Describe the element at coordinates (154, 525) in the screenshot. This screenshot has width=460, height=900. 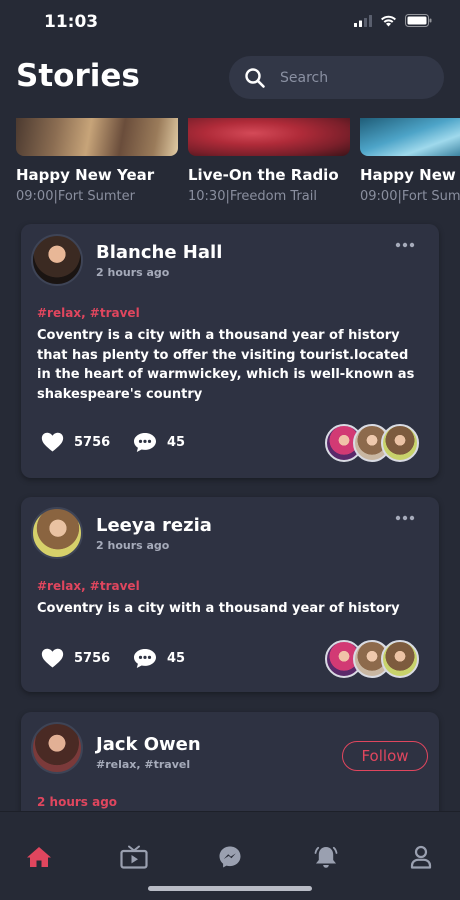
I see `post-author-name: Leeya rezia` at that location.